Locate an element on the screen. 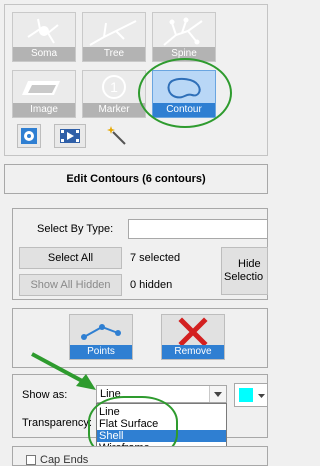 The image size is (320, 466). remove-button: Remove is located at coordinates (193, 337).